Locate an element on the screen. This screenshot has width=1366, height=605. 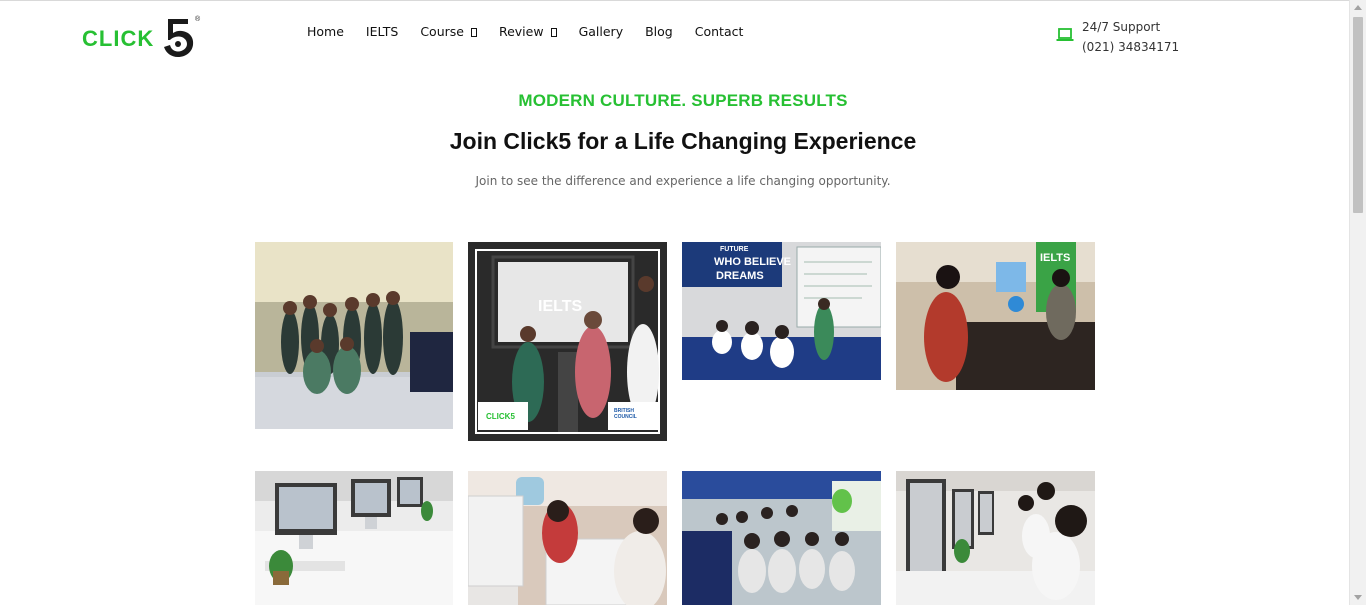
page-scrollbar is located at coordinates (1357, 302).